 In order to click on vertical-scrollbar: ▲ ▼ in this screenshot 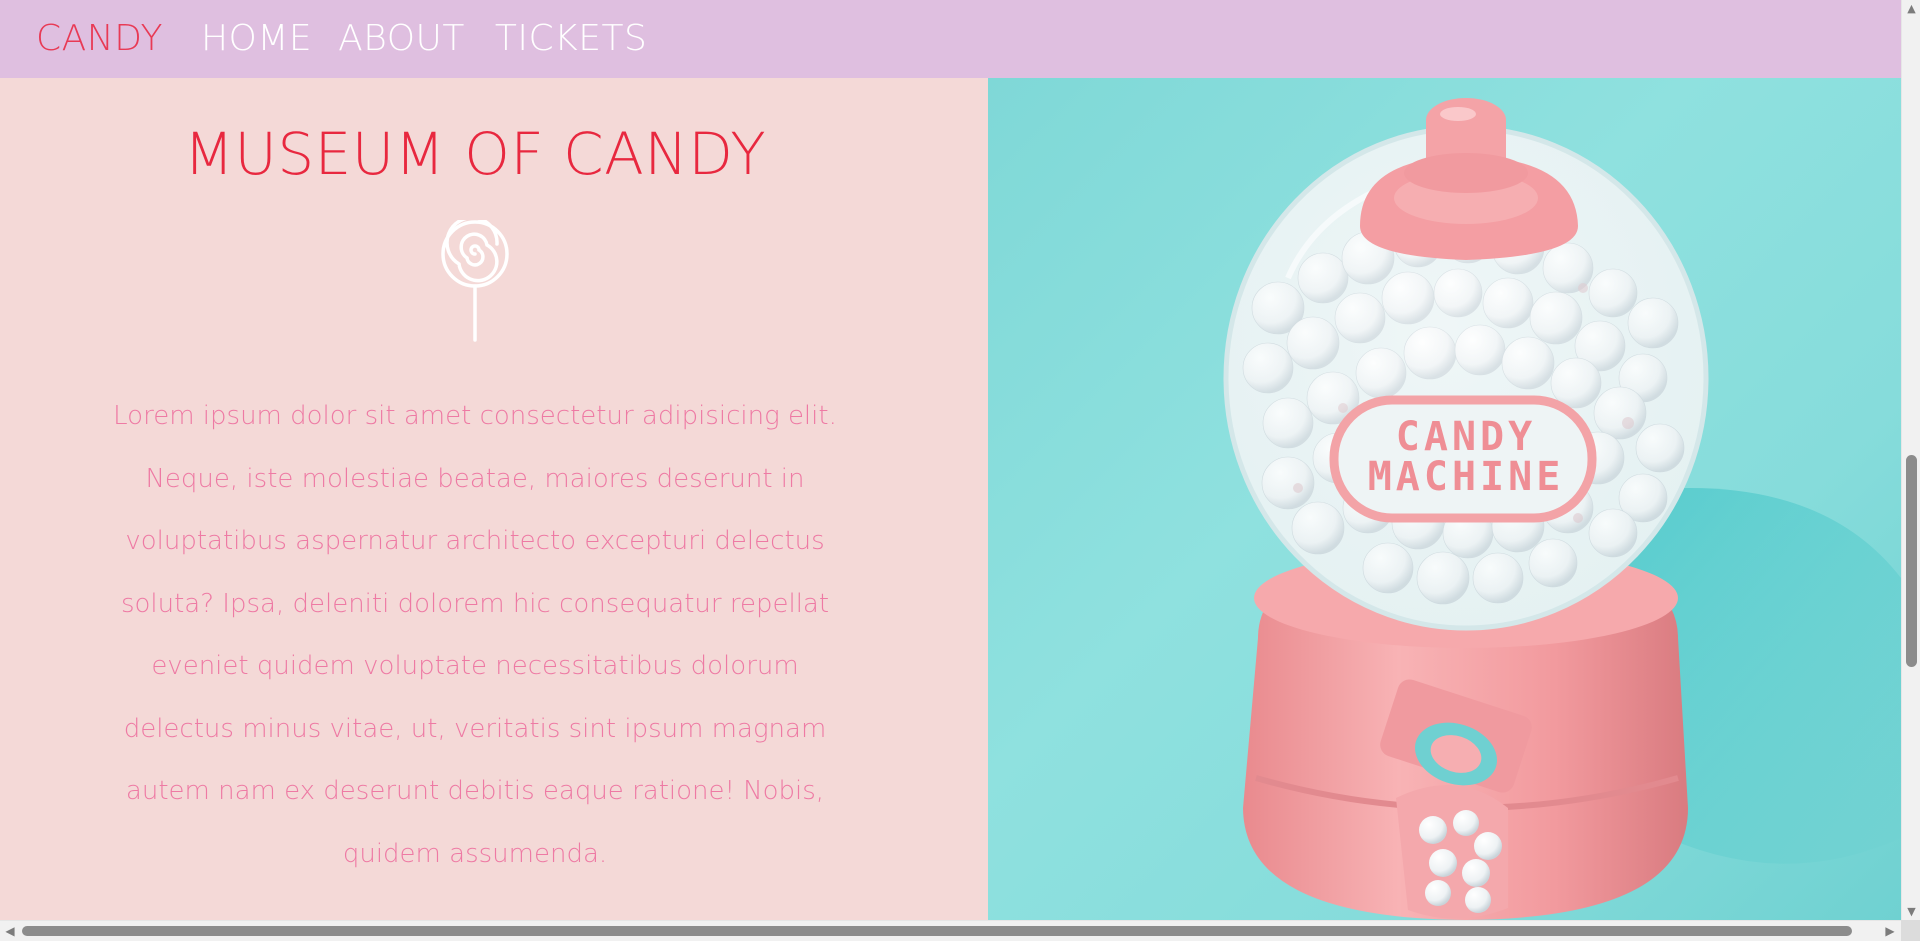, I will do `click(1910, 460)`.